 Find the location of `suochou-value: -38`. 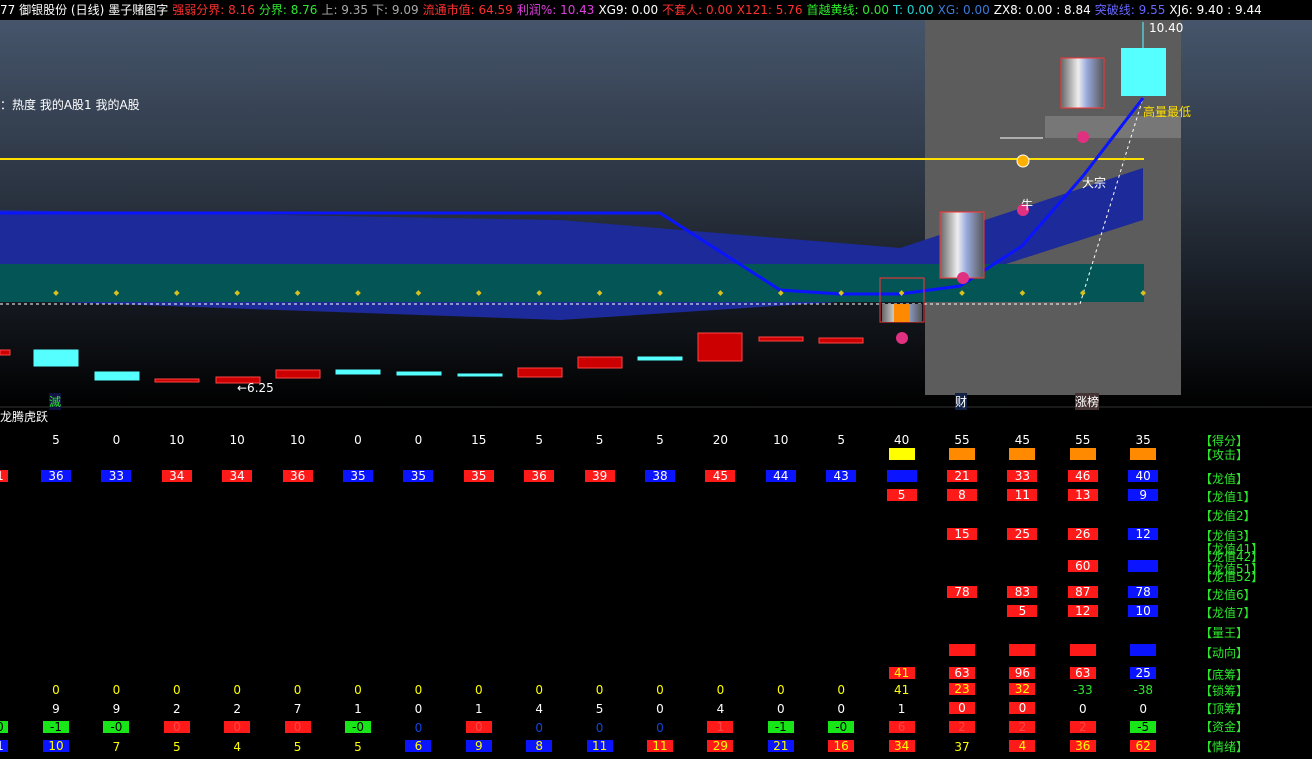

suochou-value: -38 is located at coordinates (1143, 690).